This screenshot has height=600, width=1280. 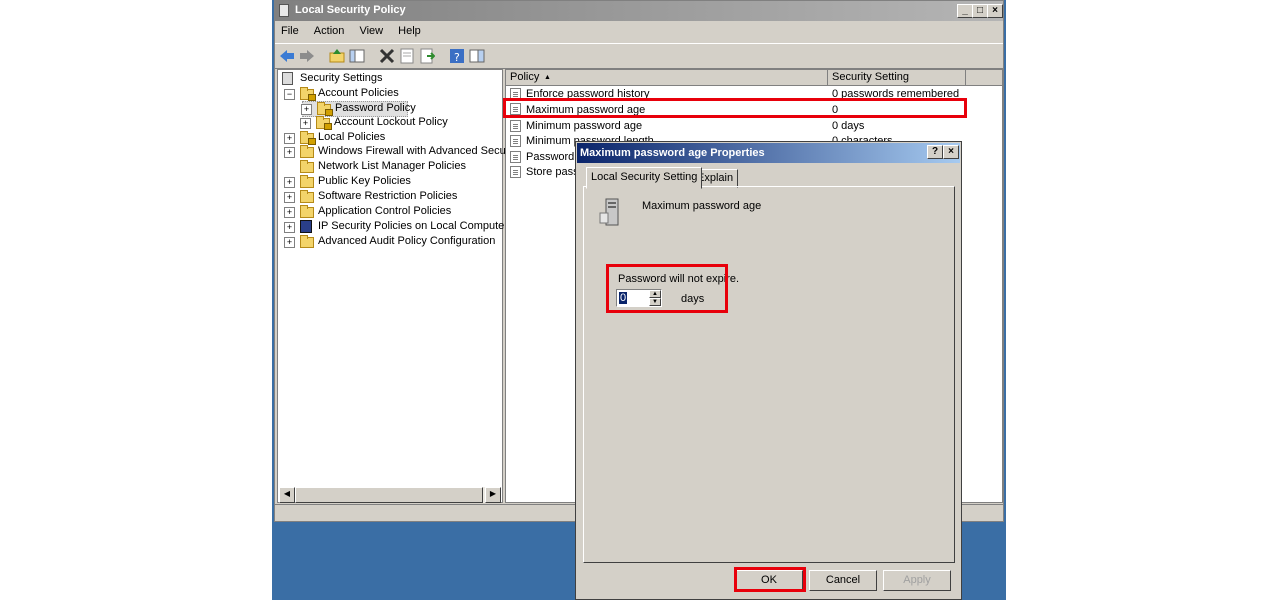 What do you see at coordinates (980, 11) in the screenshot?
I see `maximize-button: □` at bounding box center [980, 11].